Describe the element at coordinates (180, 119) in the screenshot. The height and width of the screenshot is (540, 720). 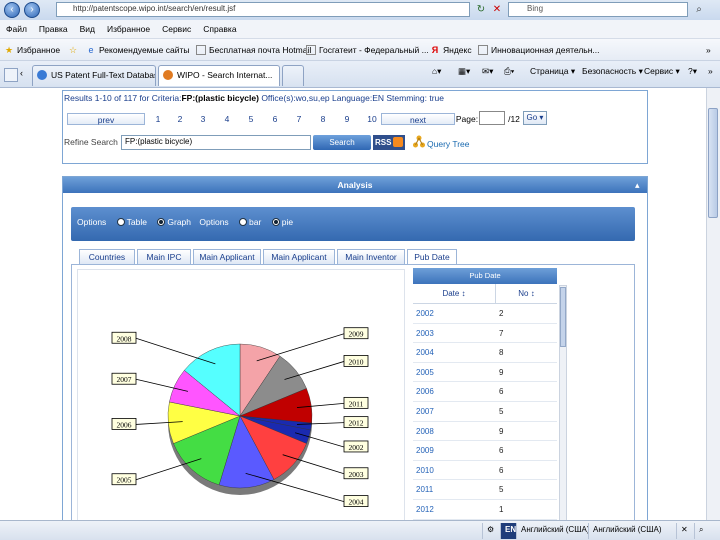
I see `page-link-2: 2` at that location.